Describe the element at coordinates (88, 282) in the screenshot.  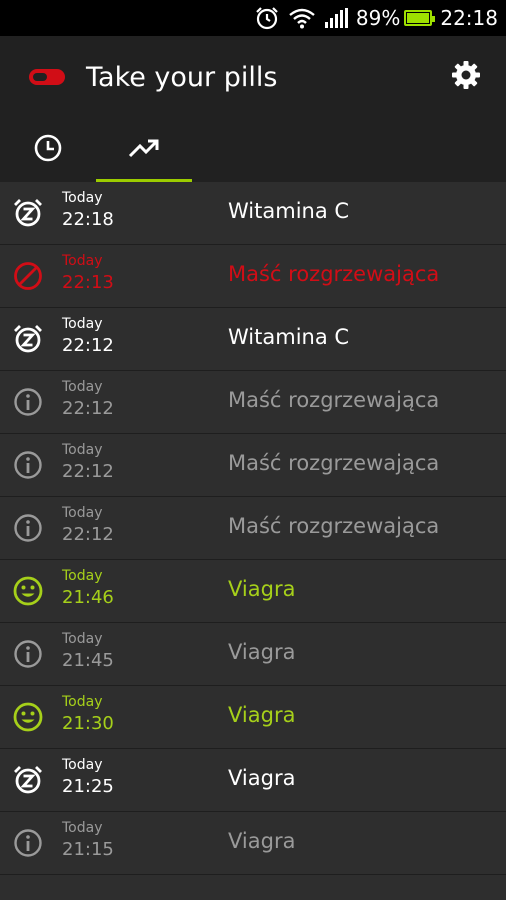
I see `entry-clock: 22:13` at that location.